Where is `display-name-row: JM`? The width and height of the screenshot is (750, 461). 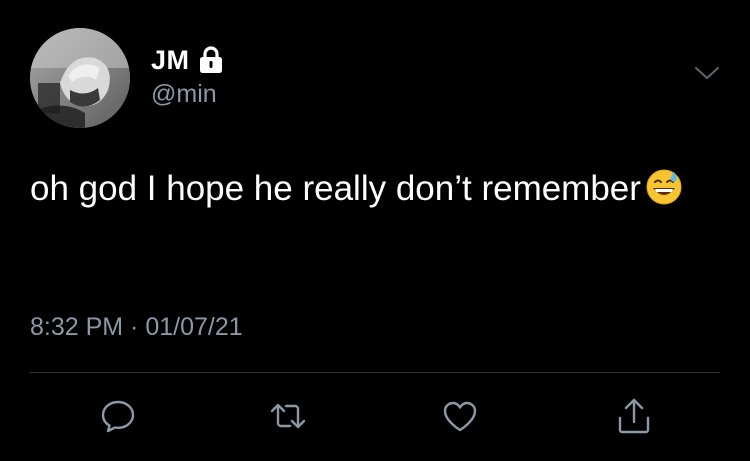
display-name-row: JM is located at coordinates (187, 60).